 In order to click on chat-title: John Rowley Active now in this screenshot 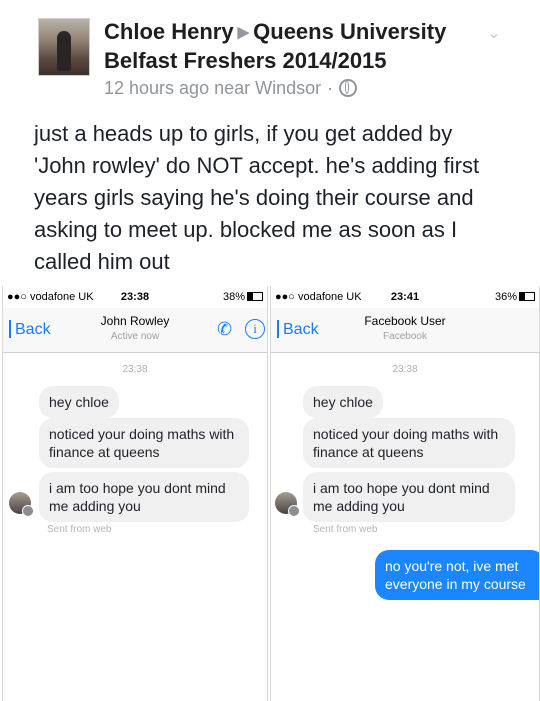, I will do `click(135, 328)`.